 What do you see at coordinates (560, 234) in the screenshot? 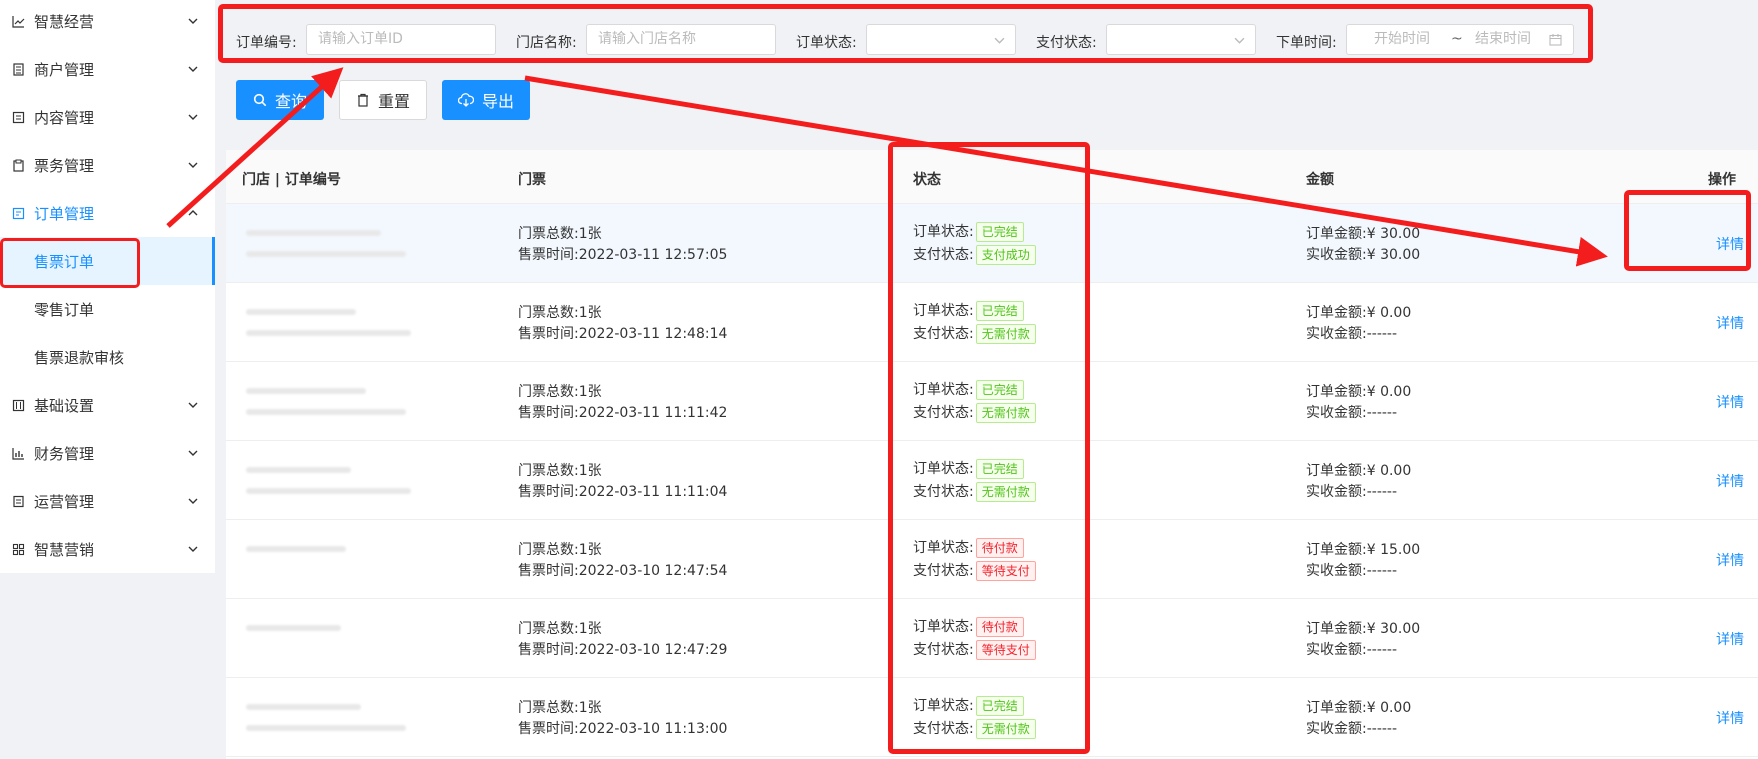
I see `ticket-count: 门票总数:1张` at bounding box center [560, 234].